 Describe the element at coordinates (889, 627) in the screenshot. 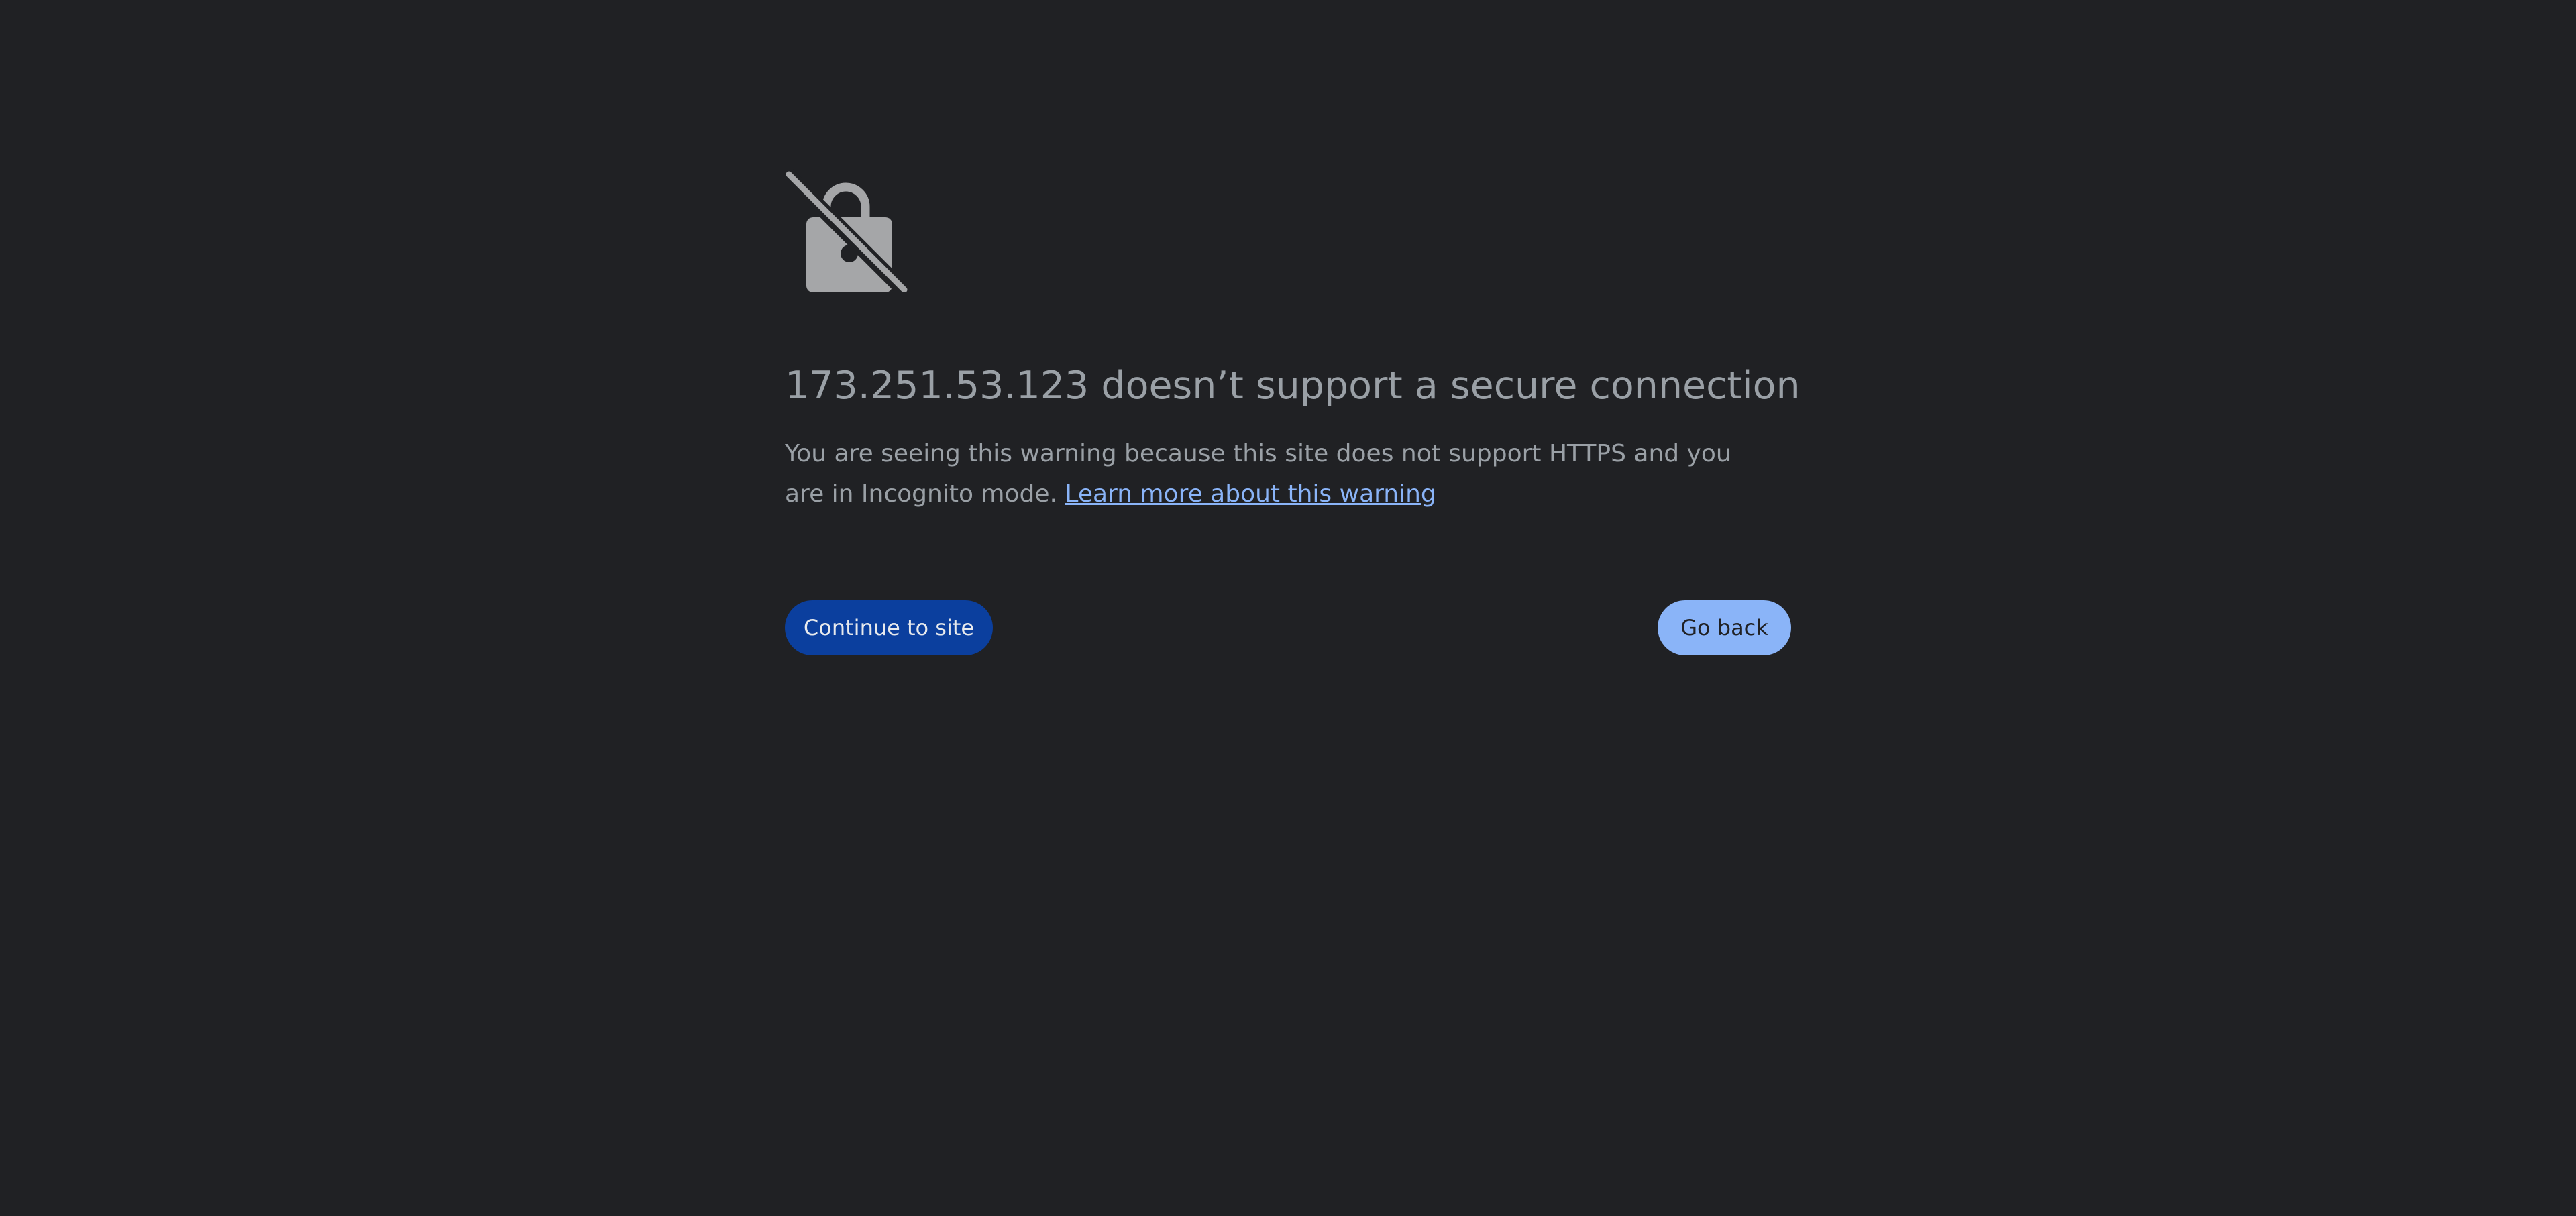

I see `continue-to-site-button: Continue to site` at that location.